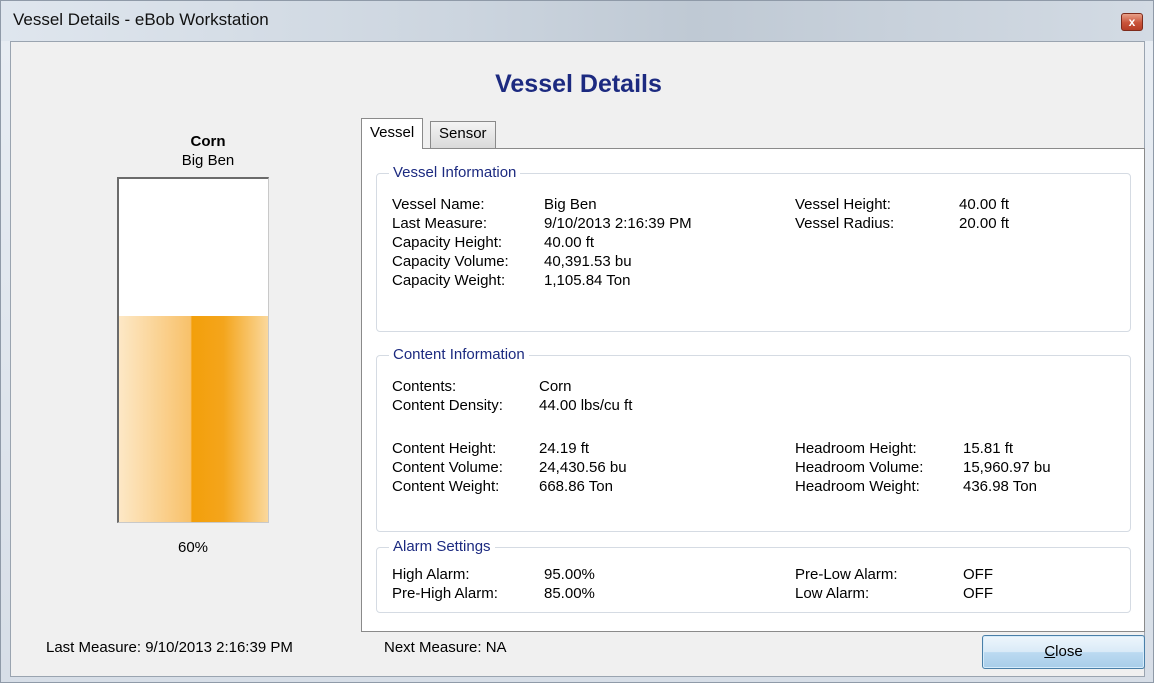  What do you see at coordinates (444, 448) in the screenshot?
I see `field-label: Content Height:` at bounding box center [444, 448].